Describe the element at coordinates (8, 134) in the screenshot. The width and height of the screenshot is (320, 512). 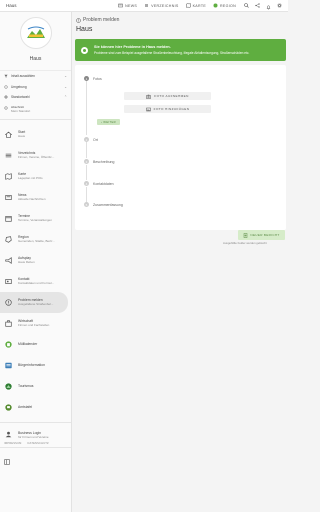
I see `home-icon` at that location.